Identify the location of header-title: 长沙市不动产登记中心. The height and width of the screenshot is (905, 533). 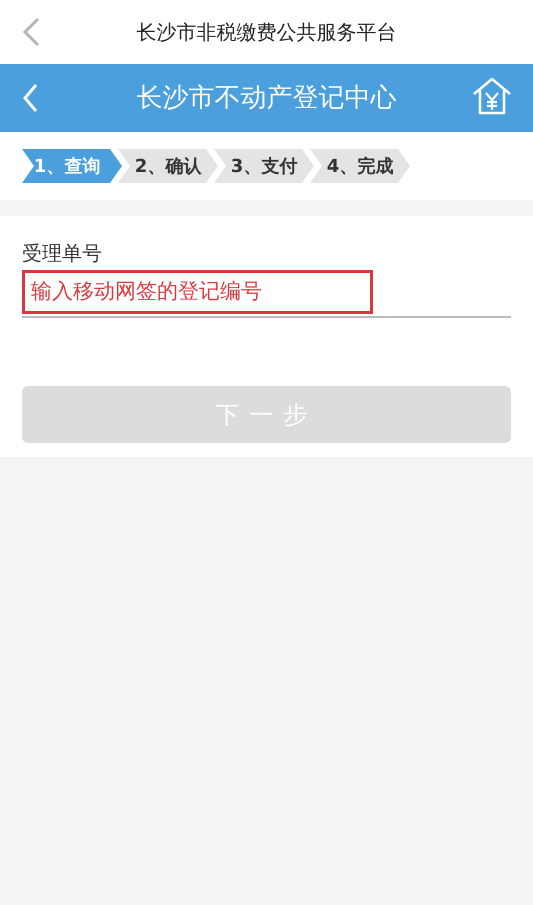
(266, 97).